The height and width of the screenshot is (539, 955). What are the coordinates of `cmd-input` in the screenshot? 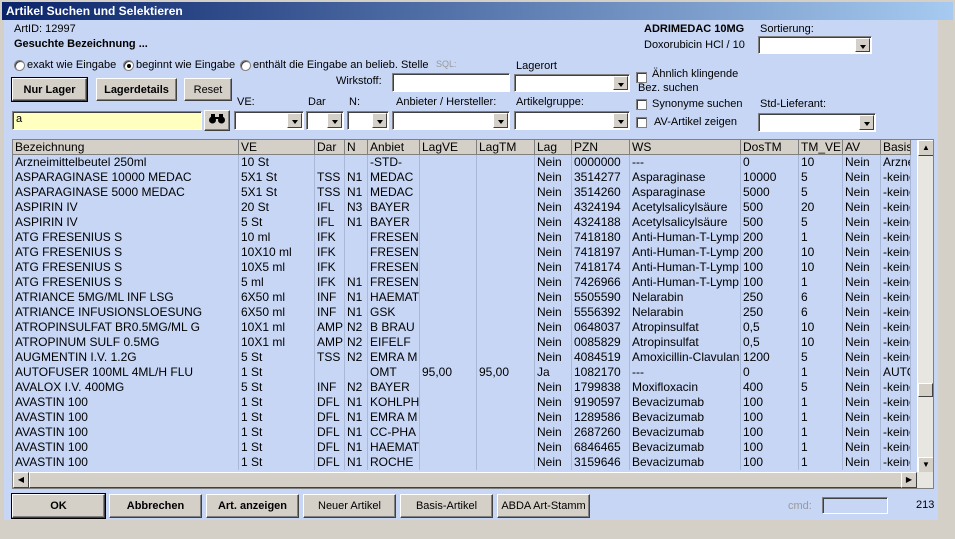 It's located at (855, 505).